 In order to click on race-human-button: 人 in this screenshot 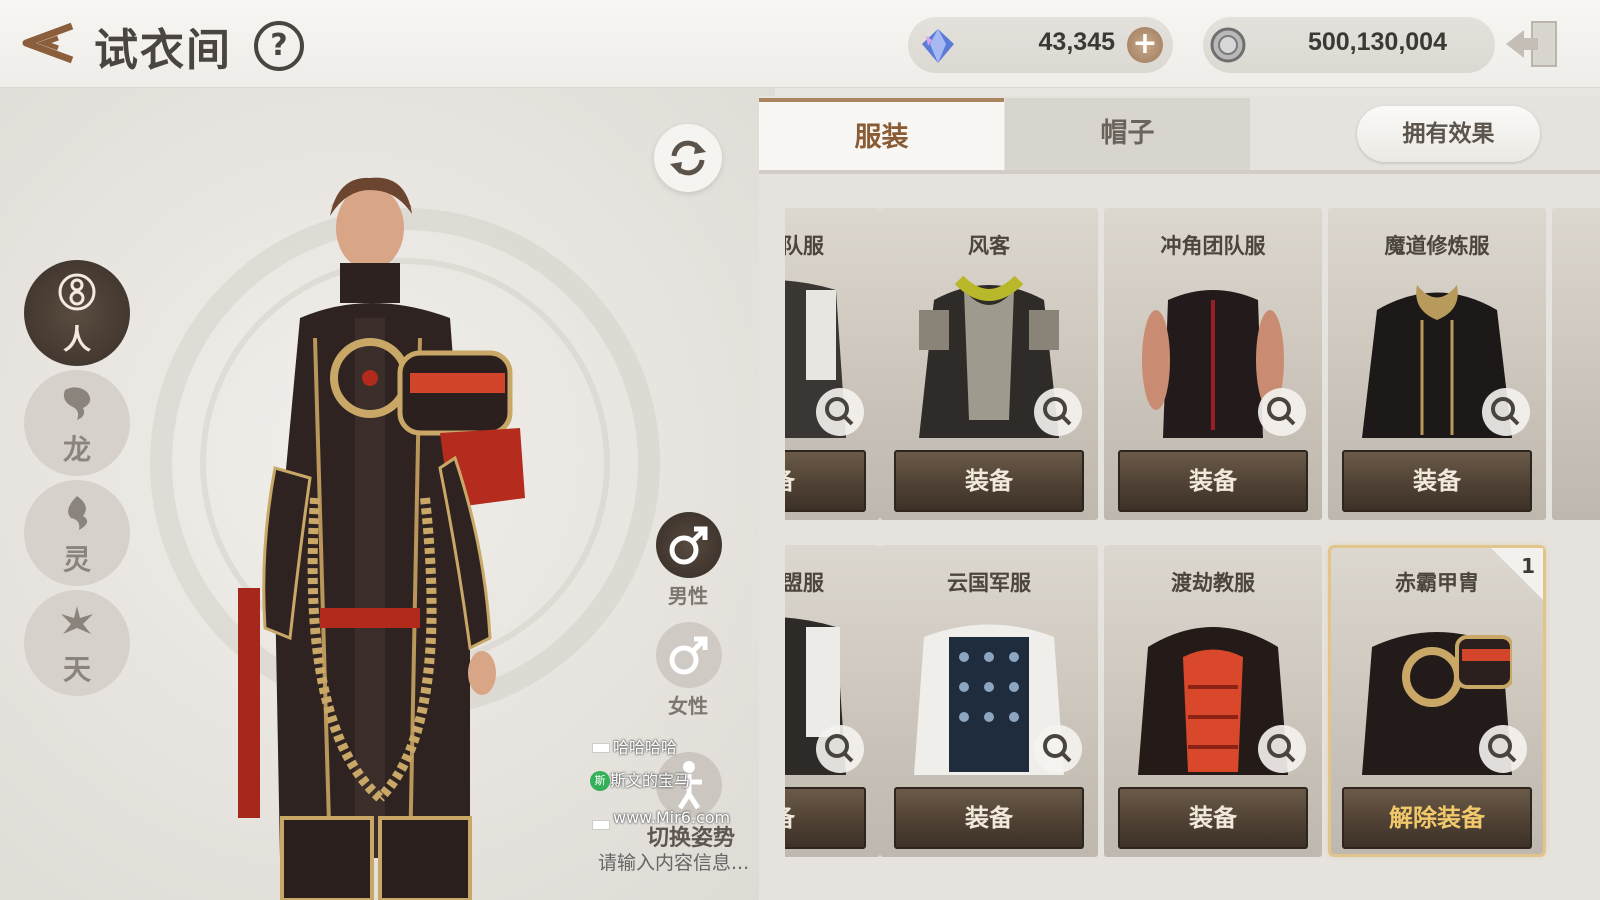, I will do `click(77, 313)`.